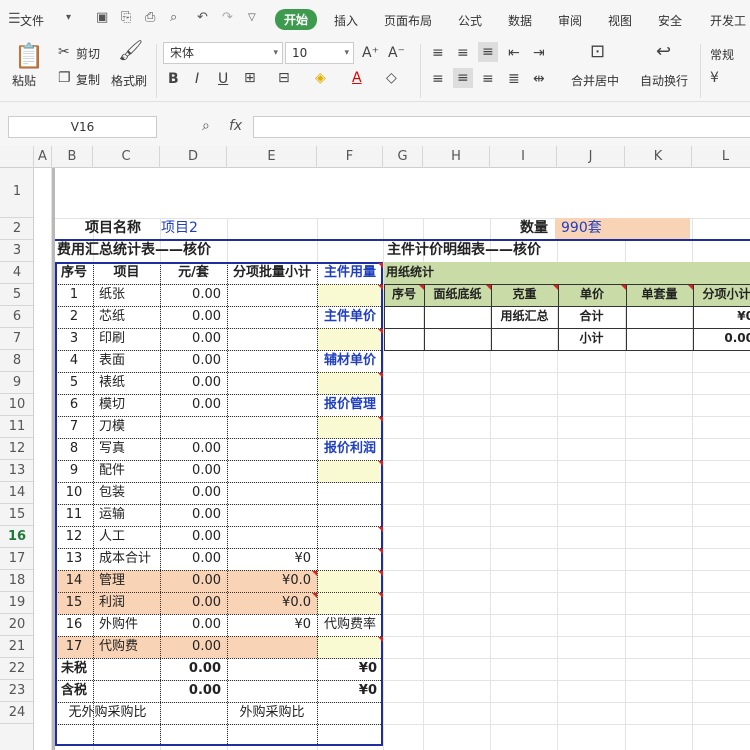  I want to click on distribute-icon: ⇹, so click(539, 79).